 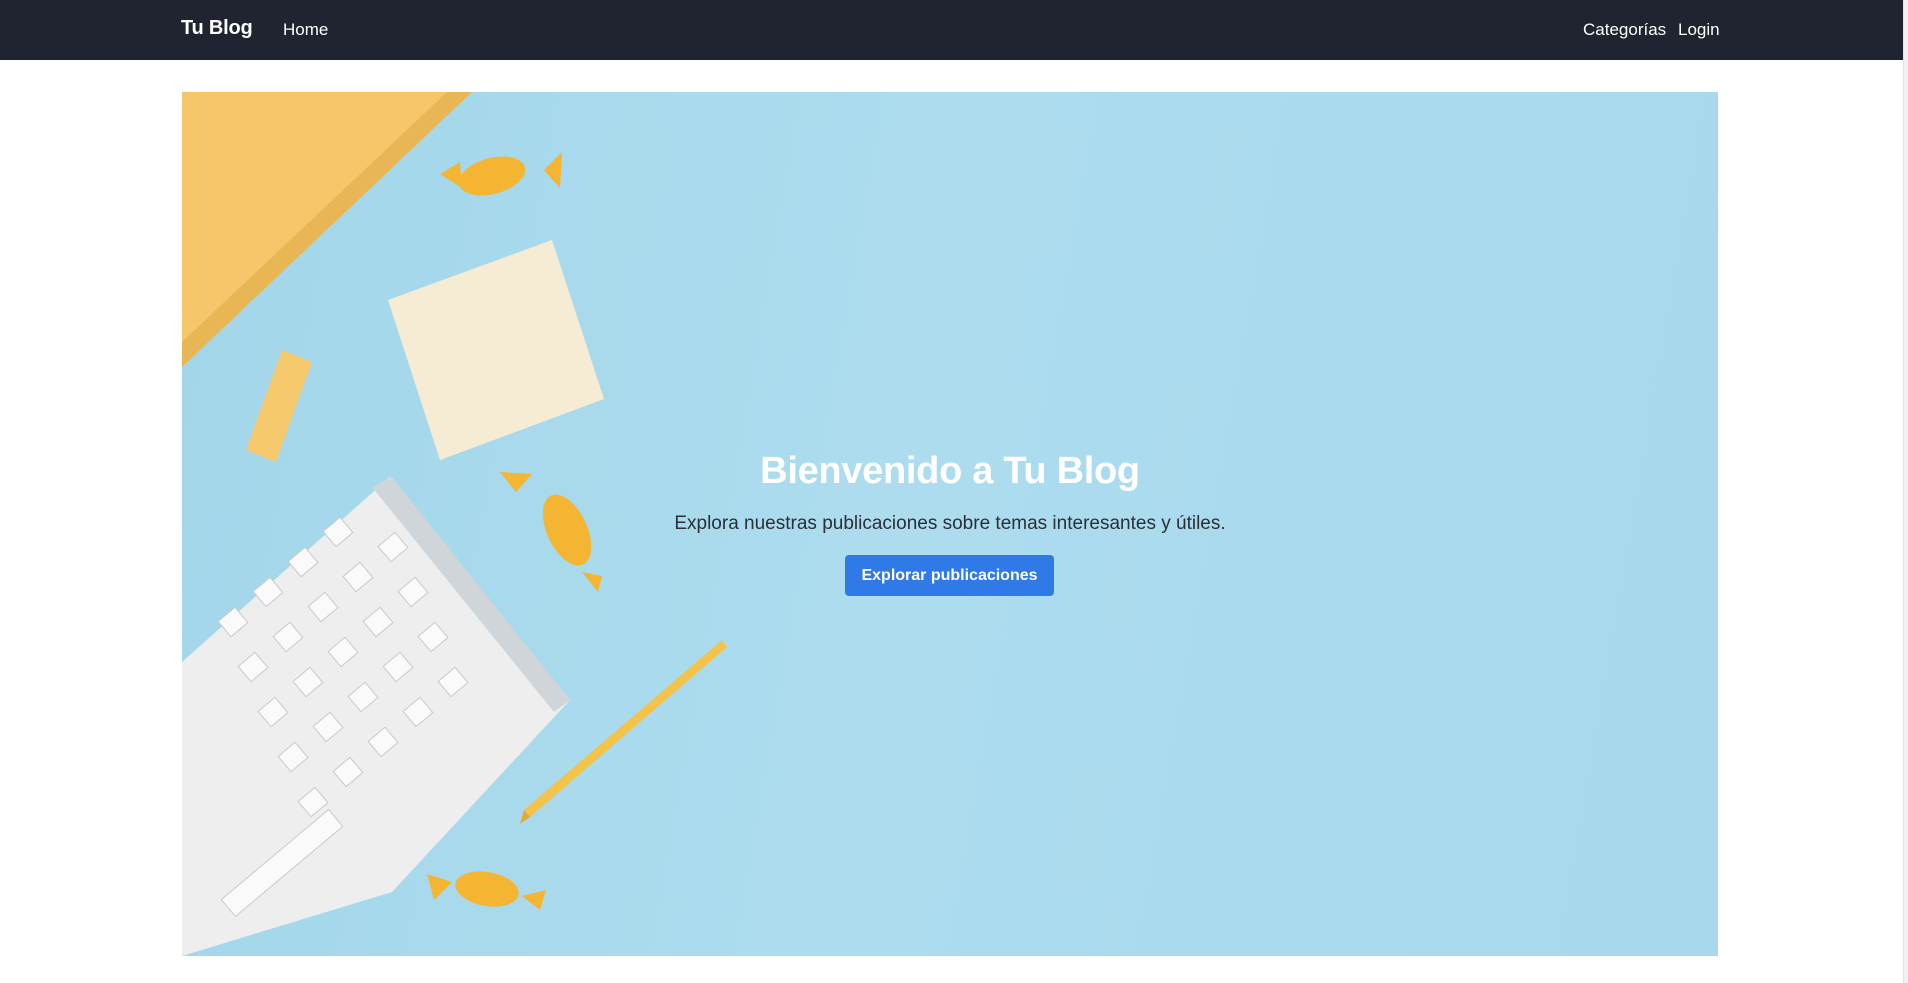 I want to click on hero-title: Bienvenido a Tu Blog, so click(x=950, y=471).